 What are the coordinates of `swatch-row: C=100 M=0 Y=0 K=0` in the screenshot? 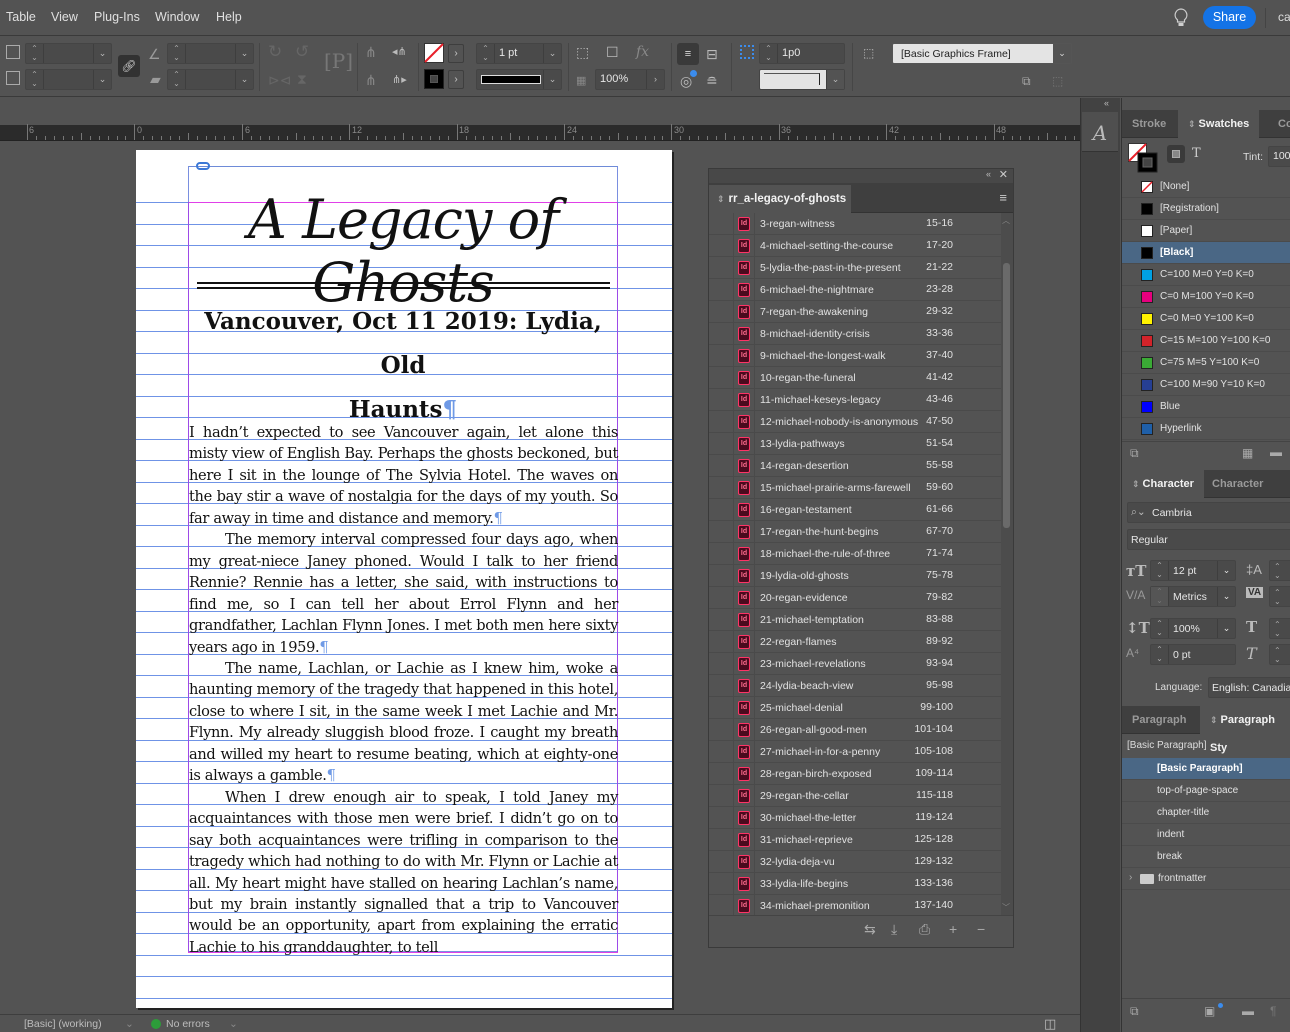 It's located at (1206, 275).